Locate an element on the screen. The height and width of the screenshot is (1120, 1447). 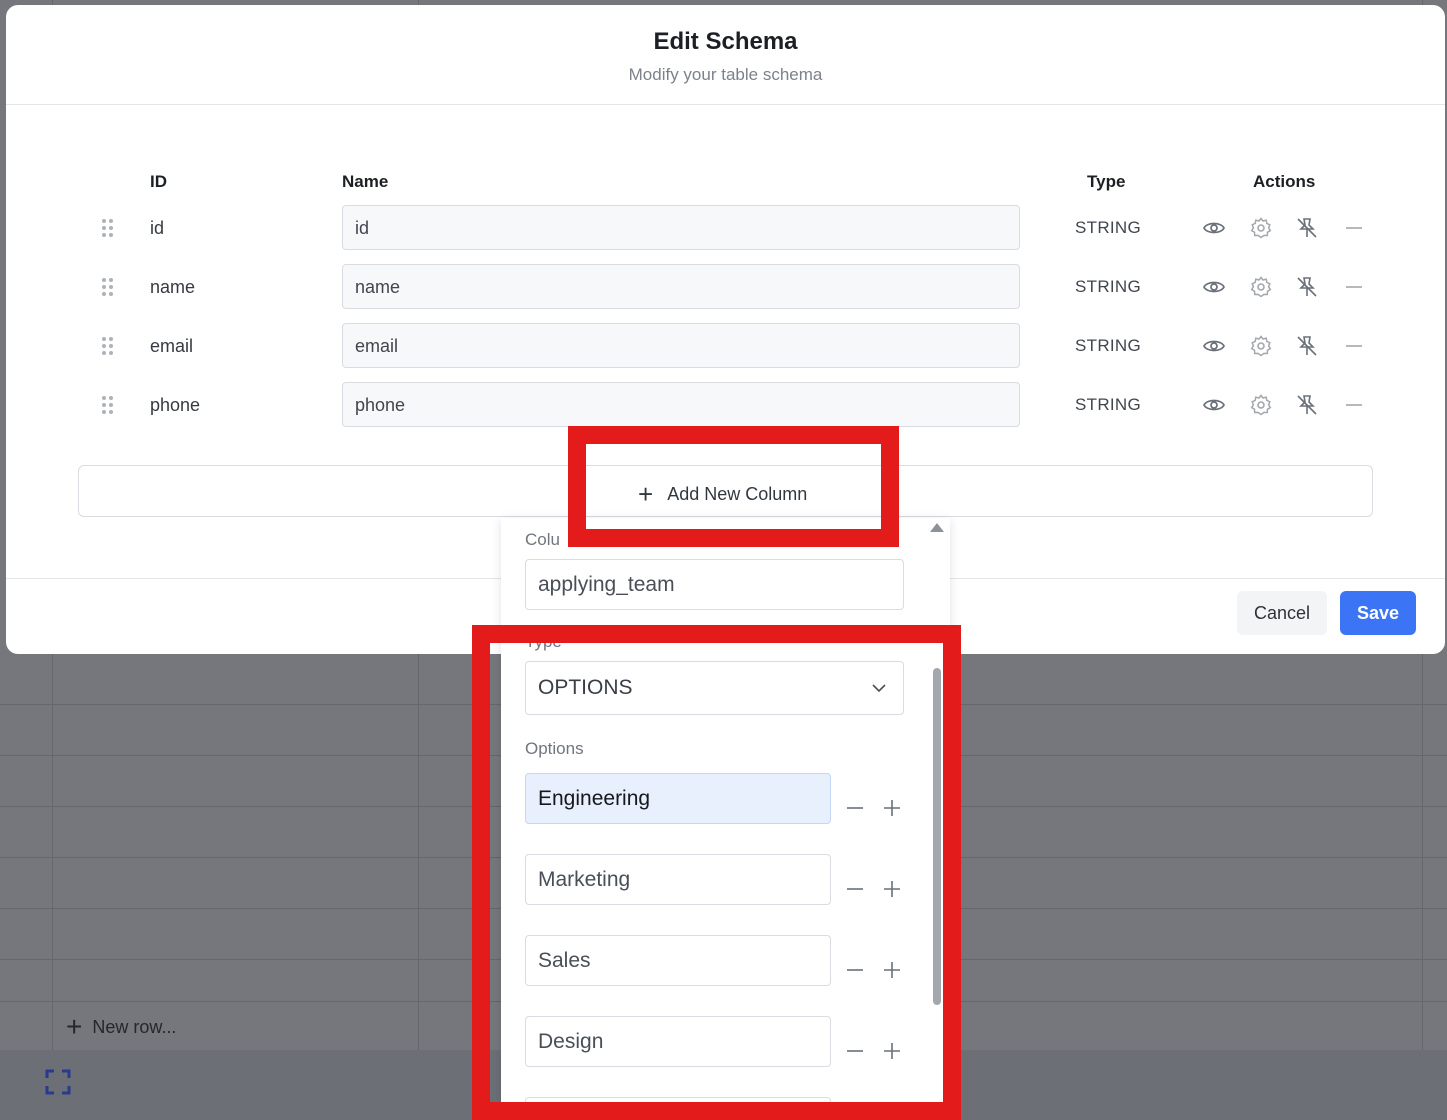
schema-row: phone phone STRING is located at coordinates (725, 405).